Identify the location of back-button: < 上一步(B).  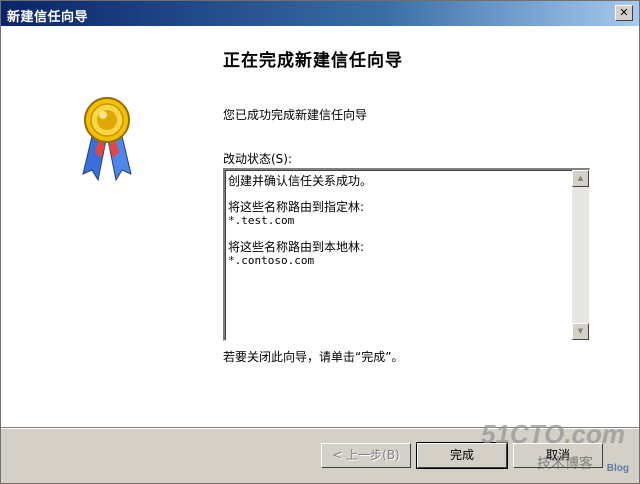
(366, 455).